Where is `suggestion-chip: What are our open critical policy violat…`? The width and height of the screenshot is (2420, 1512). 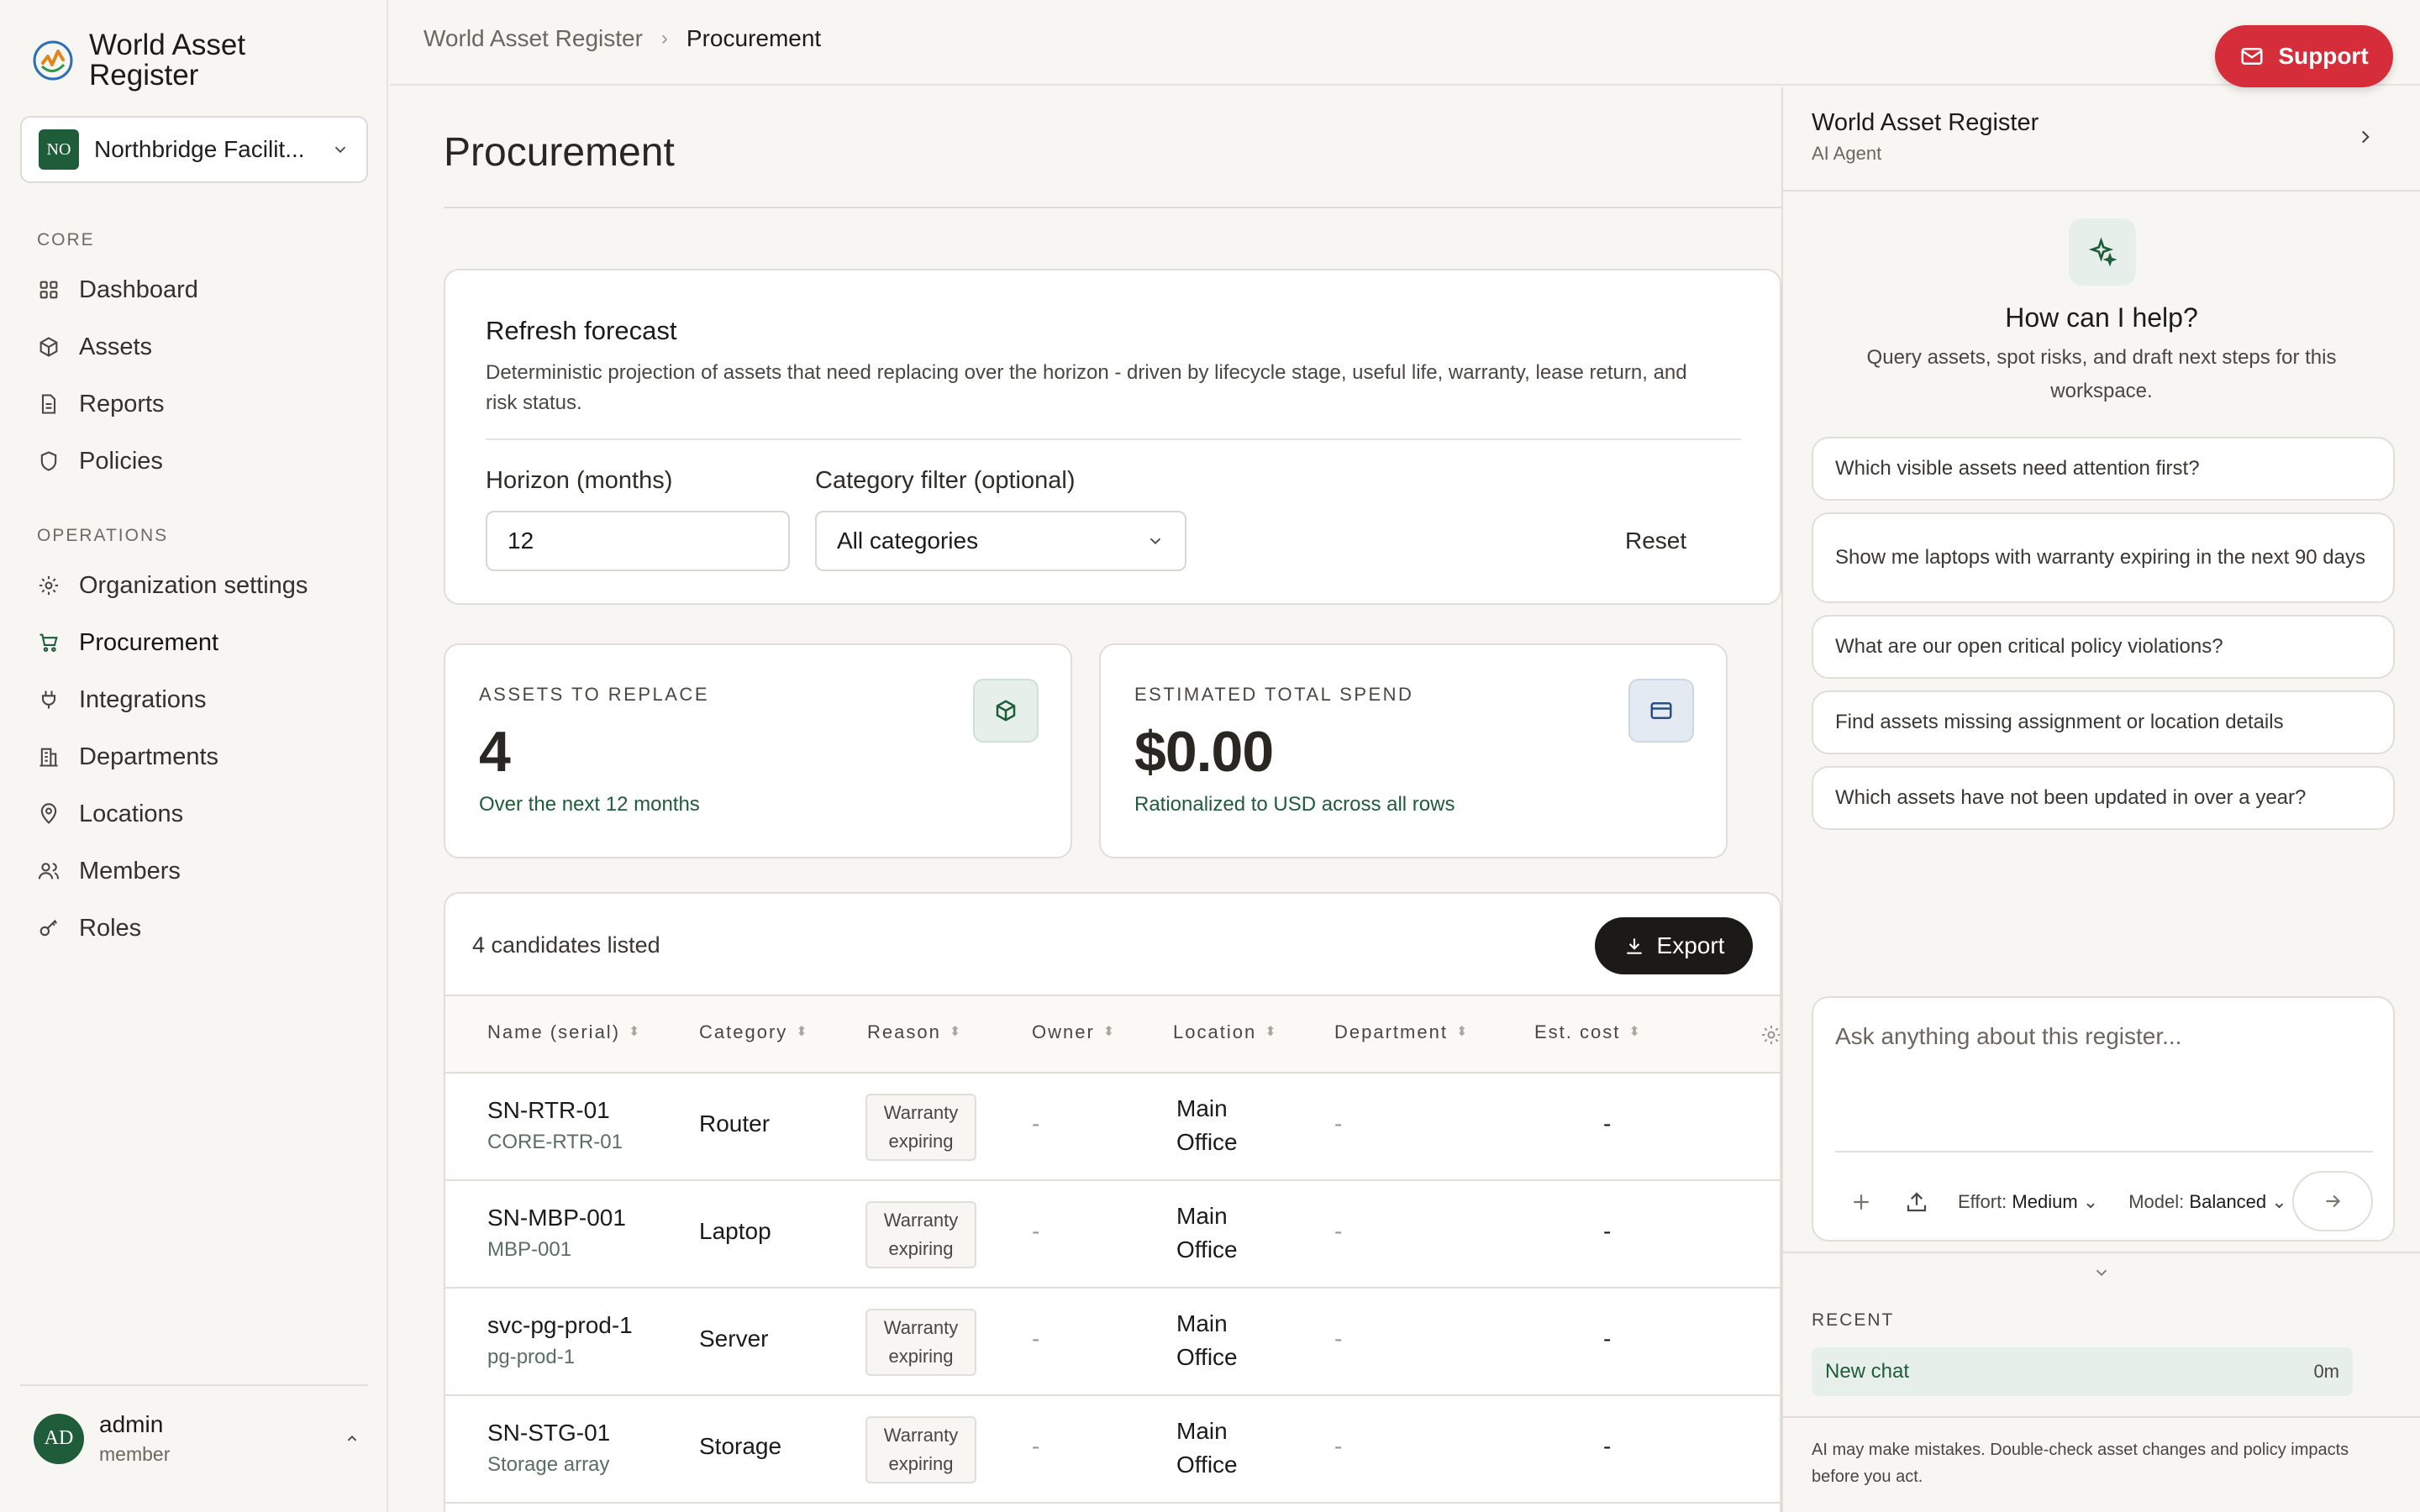
suggestion-chip: What are our open critical policy violat… is located at coordinates (2103, 647).